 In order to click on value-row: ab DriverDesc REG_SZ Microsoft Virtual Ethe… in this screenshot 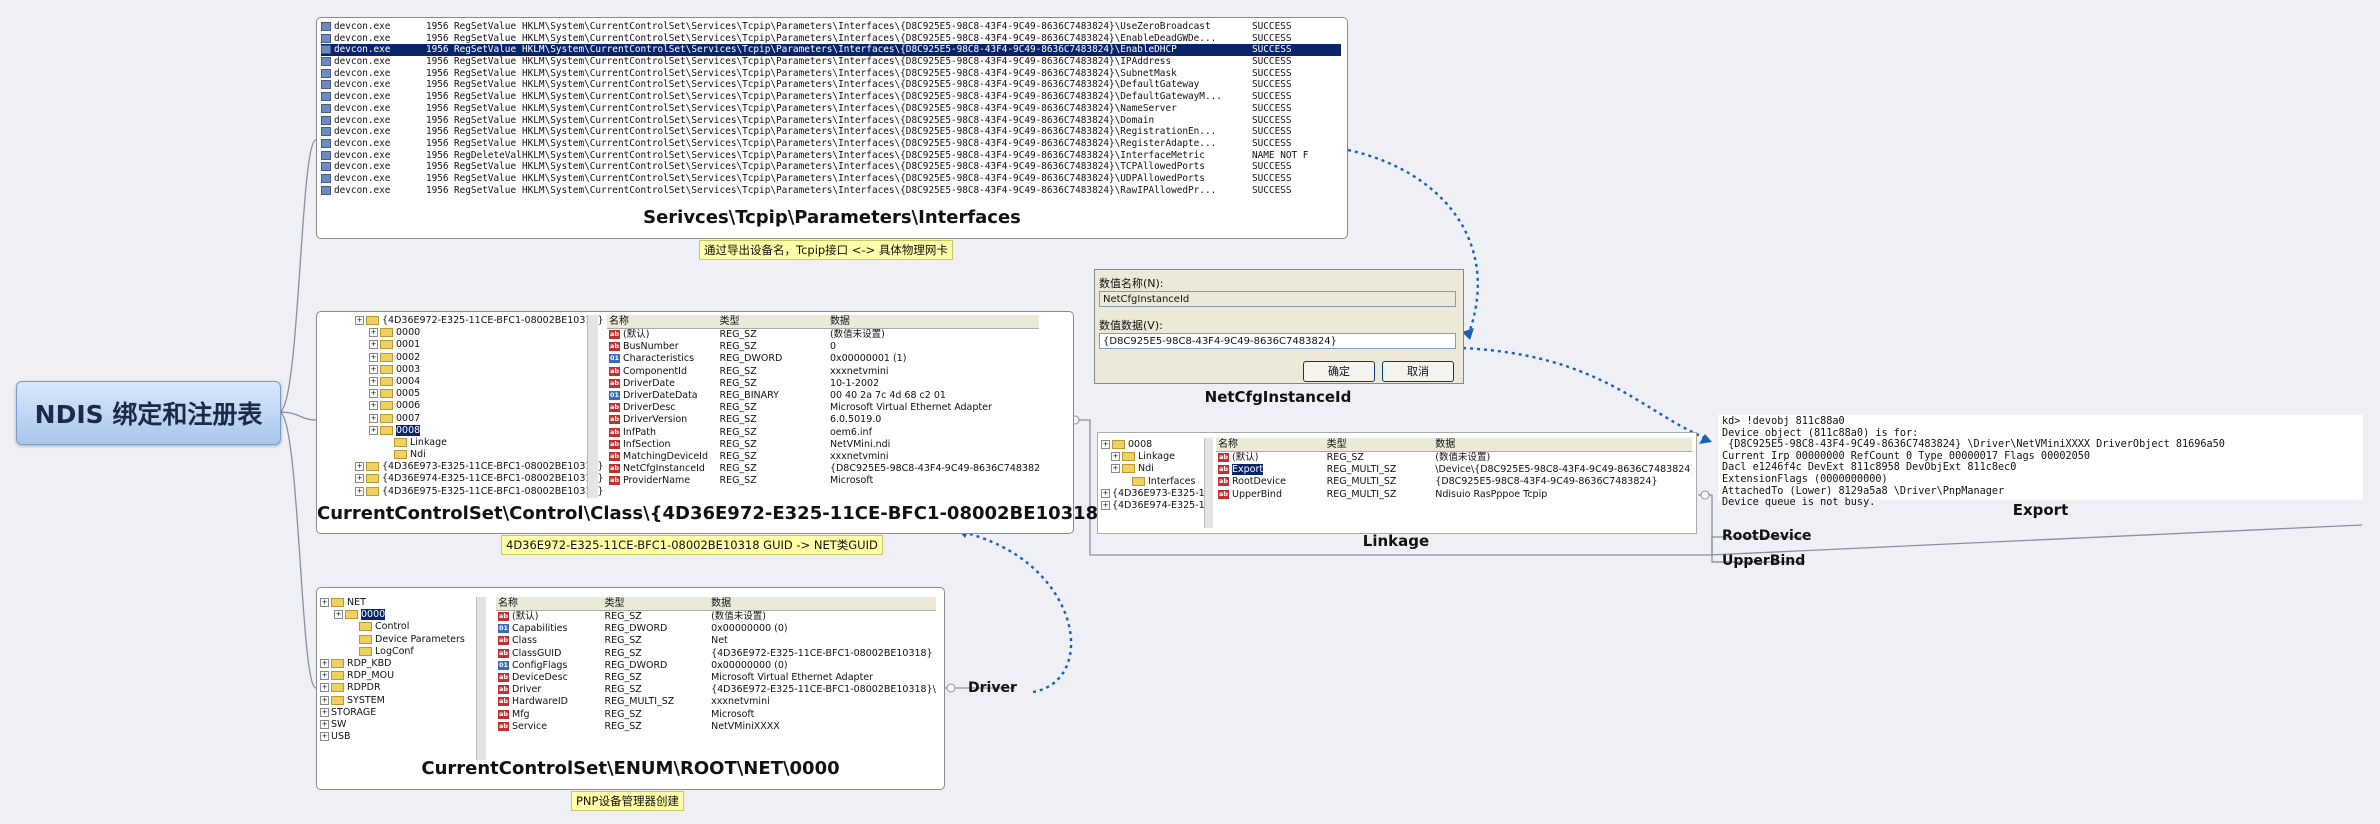, I will do `click(823, 408)`.